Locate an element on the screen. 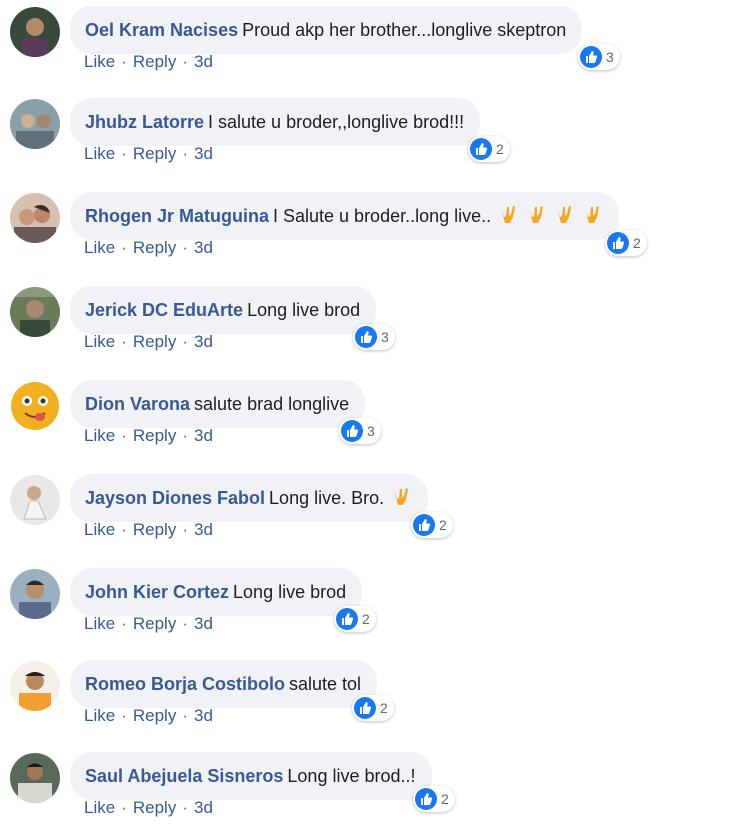  comment-text: I salute u broder,,longlive brod!!! is located at coordinates (336, 122).